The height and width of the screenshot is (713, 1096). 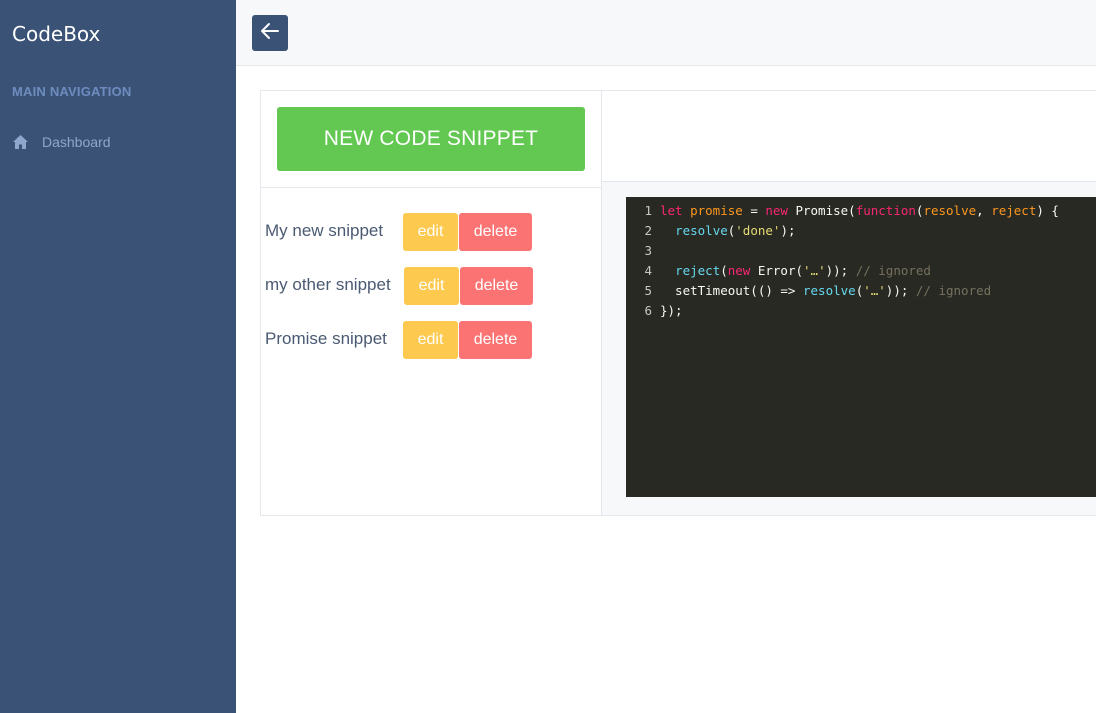 I want to click on code-line: 6});, so click(x=654, y=311).